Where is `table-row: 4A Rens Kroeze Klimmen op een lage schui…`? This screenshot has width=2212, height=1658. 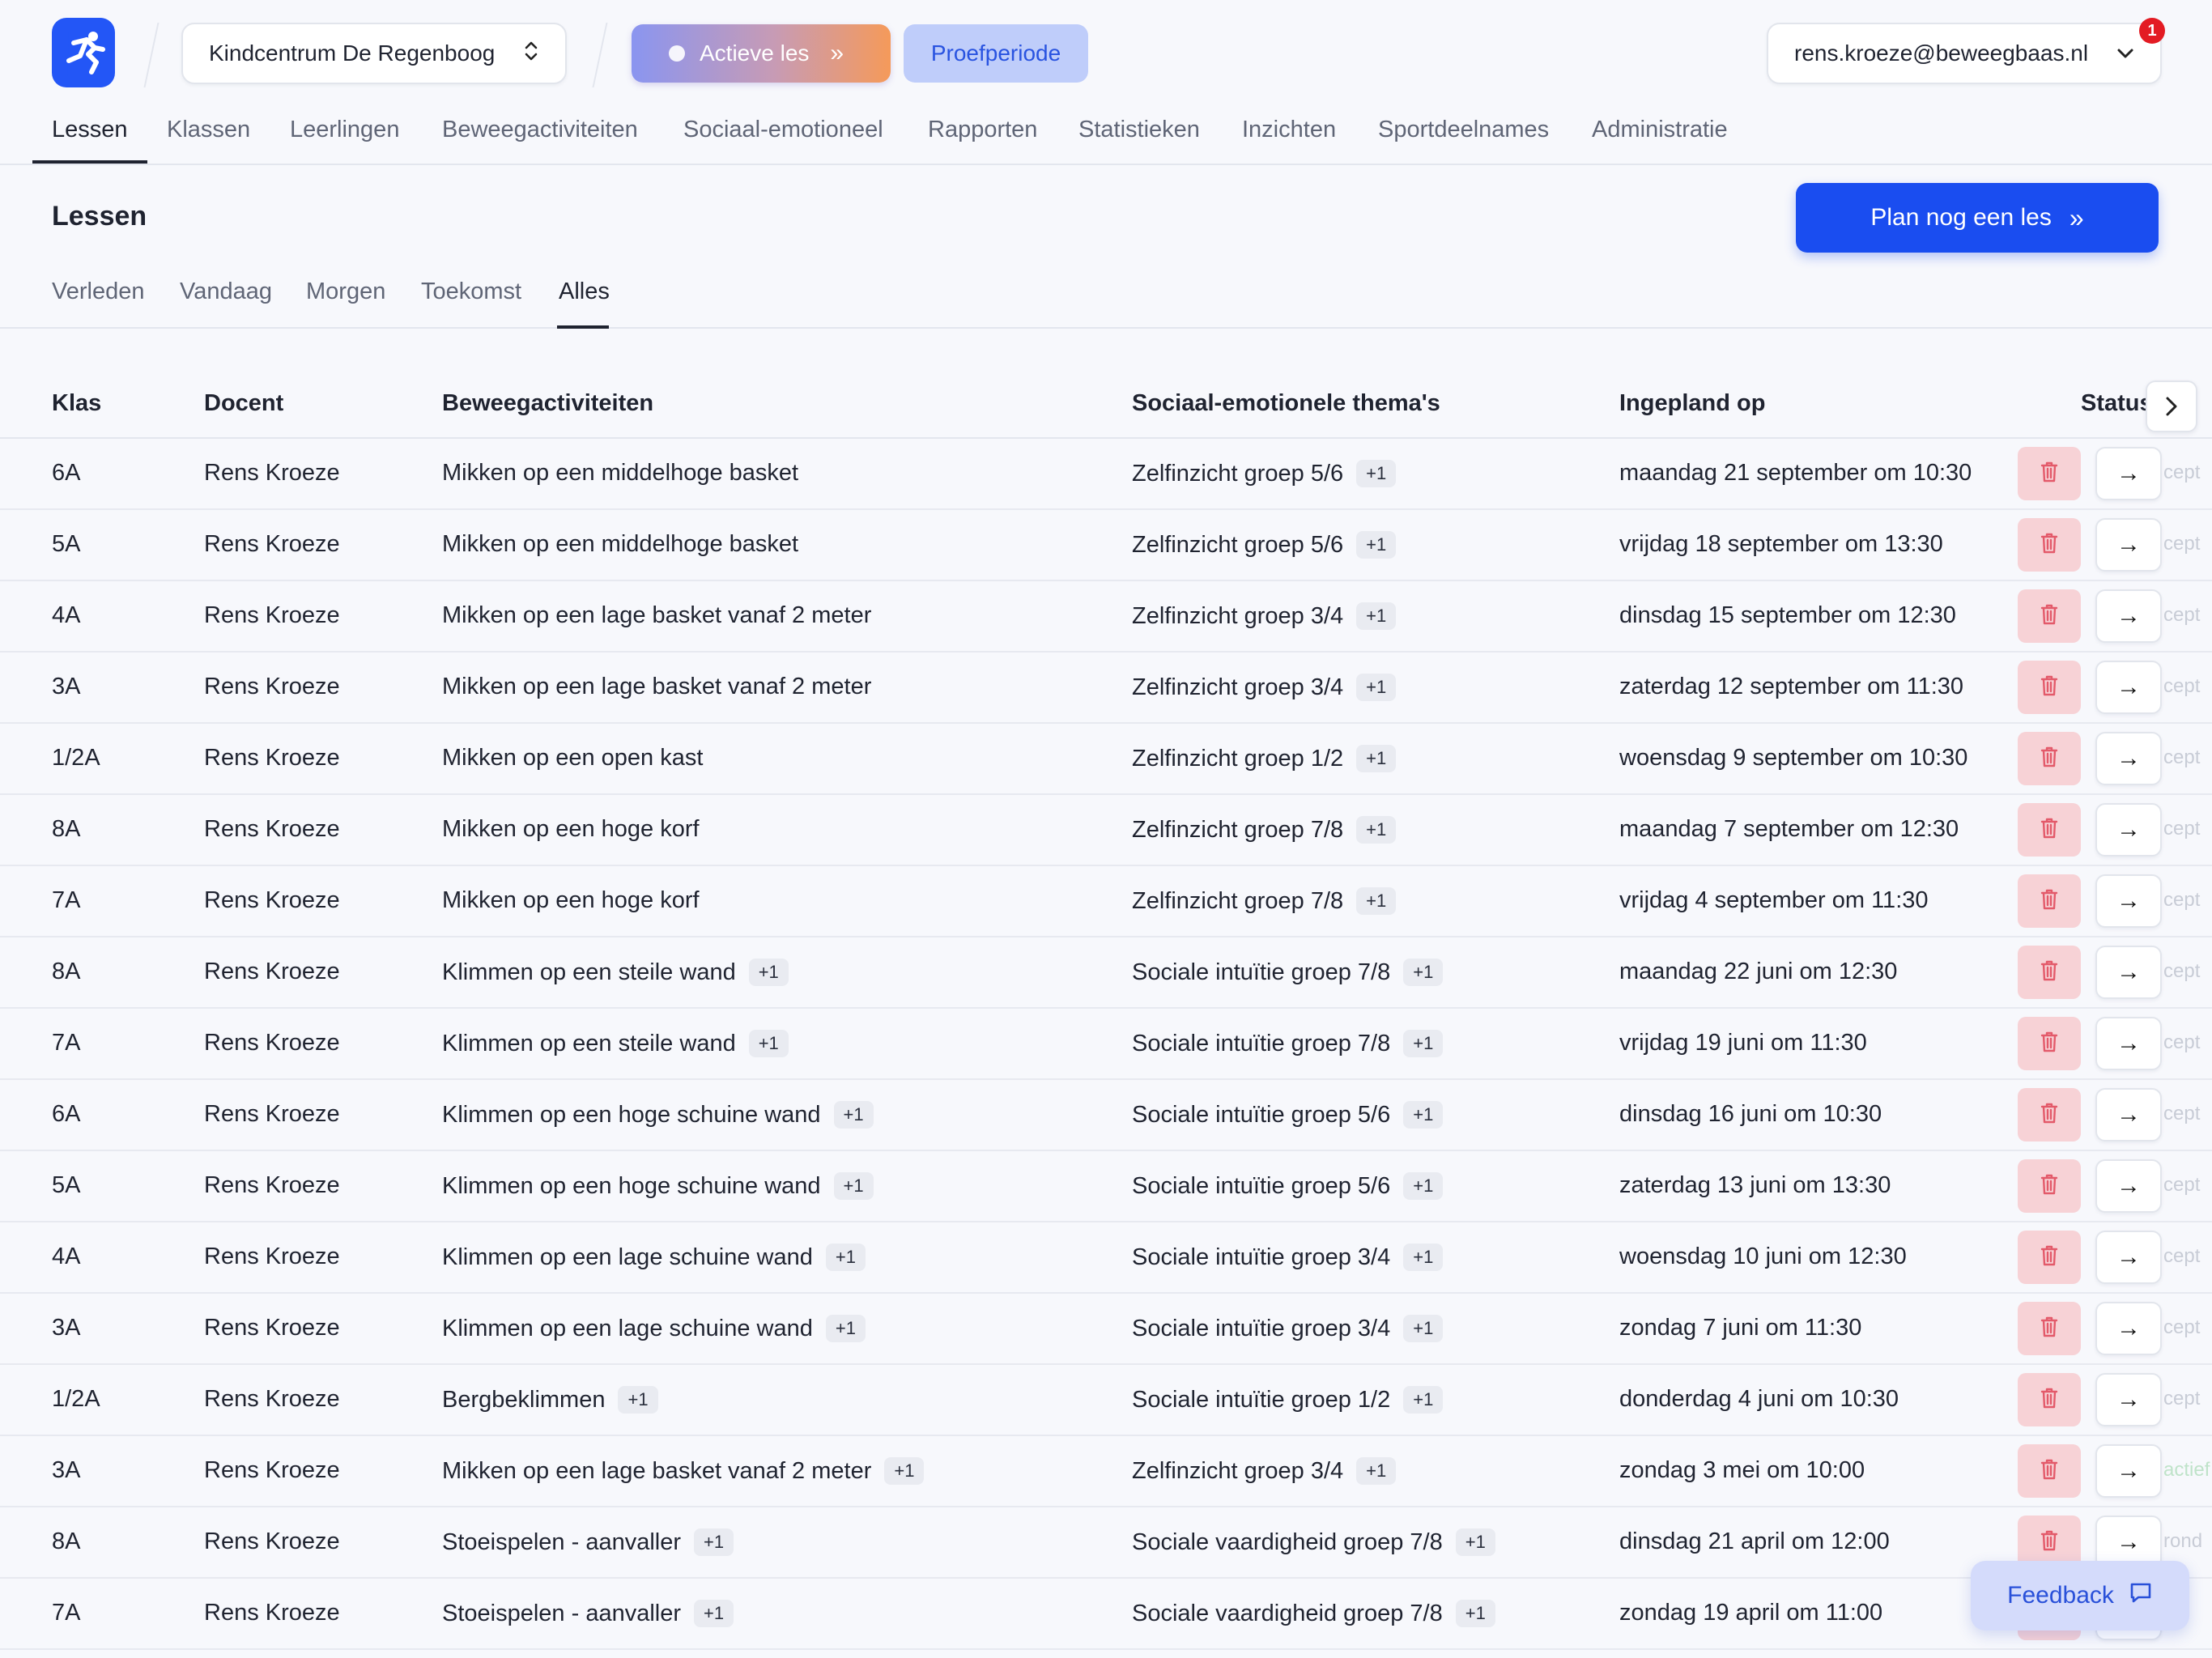
table-row: 4A Rens Kroeze Klimmen op een lage schui… is located at coordinates (1106, 1258).